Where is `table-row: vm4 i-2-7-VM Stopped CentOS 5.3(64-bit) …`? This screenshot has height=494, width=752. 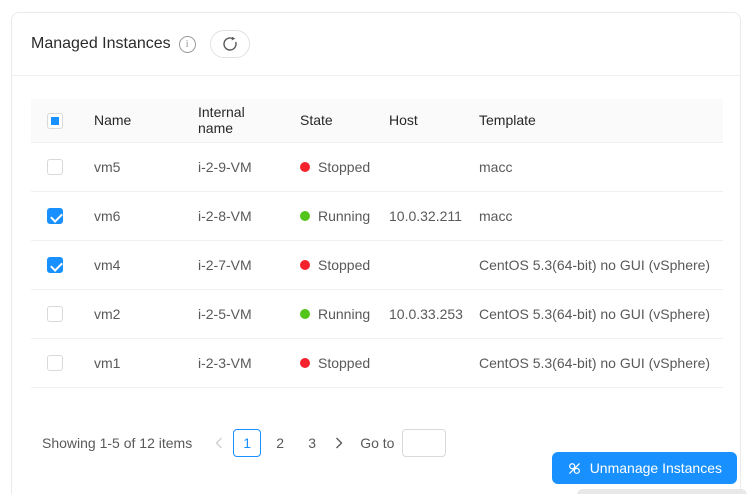 table-row: vm4 i-2-7-VM Stopped CentOS 5.3(64-bit) … is located at coordinates (377, 265).